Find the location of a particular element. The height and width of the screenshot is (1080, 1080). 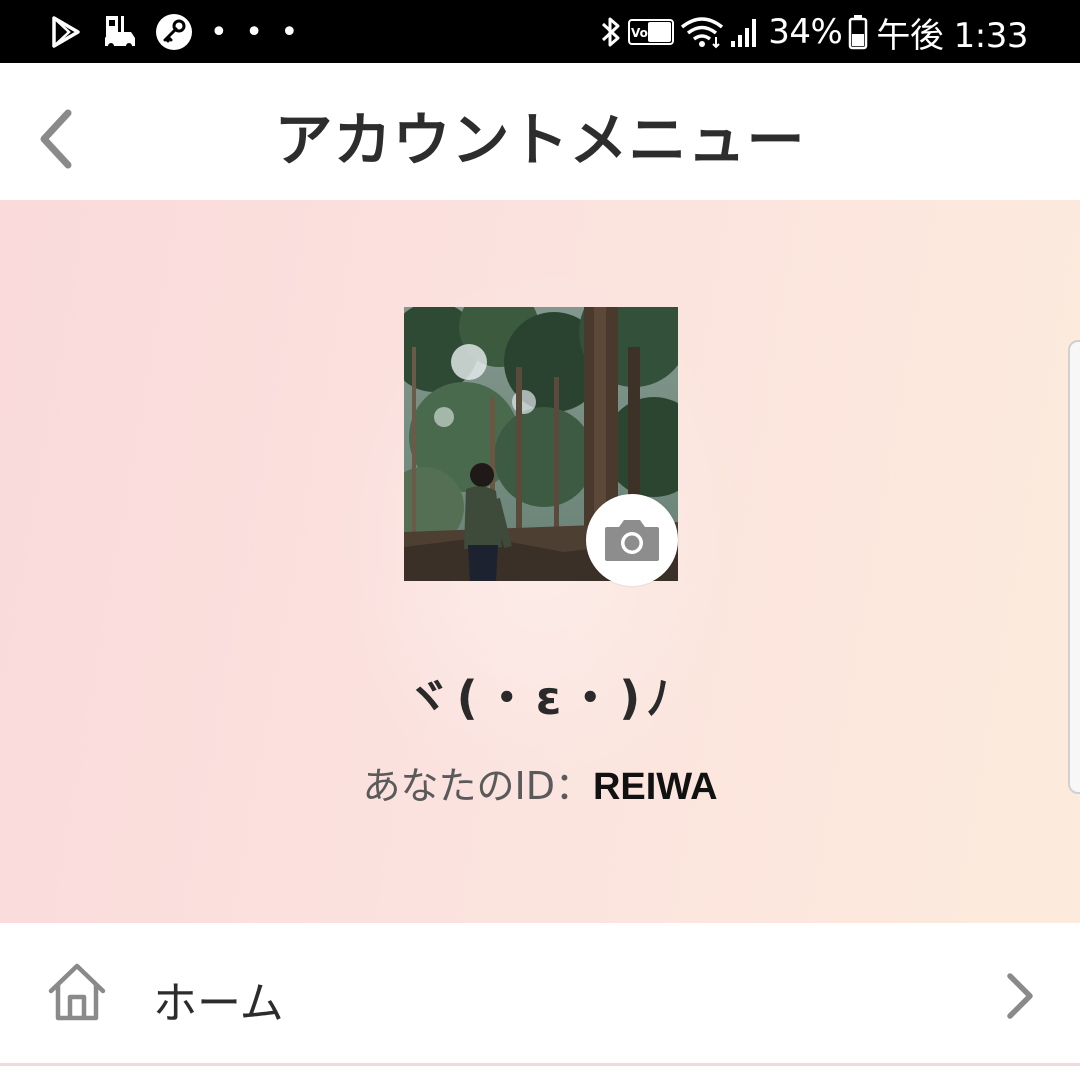

status-left-icons: • • • is located at coordinates (174, 32).